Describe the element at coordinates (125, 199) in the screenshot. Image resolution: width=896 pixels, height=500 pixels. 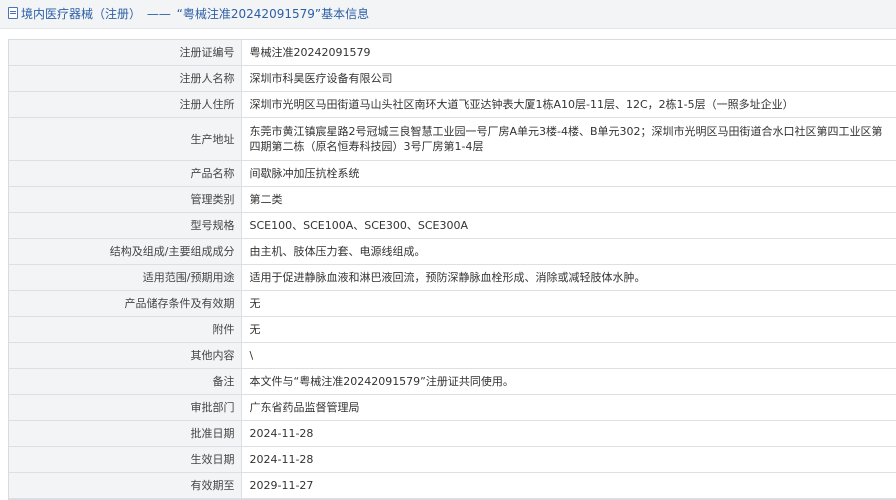
I see `row-label: 管理类别` at that location.